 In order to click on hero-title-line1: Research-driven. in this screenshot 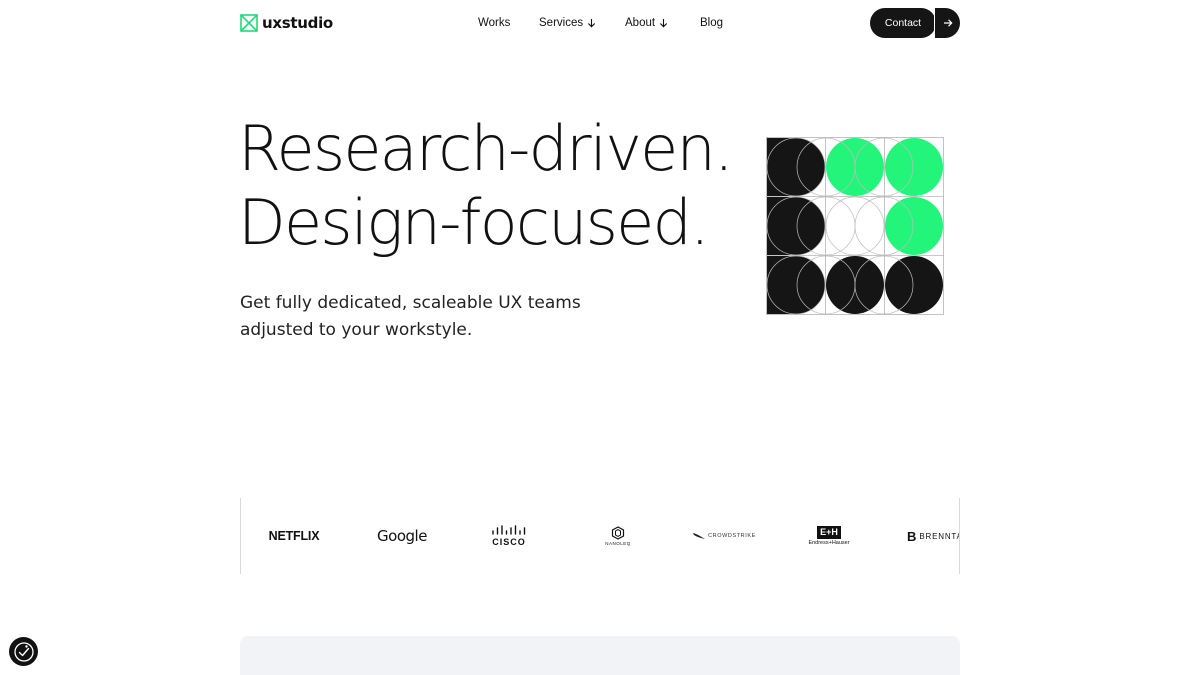, I will do `click(486, 148)`.